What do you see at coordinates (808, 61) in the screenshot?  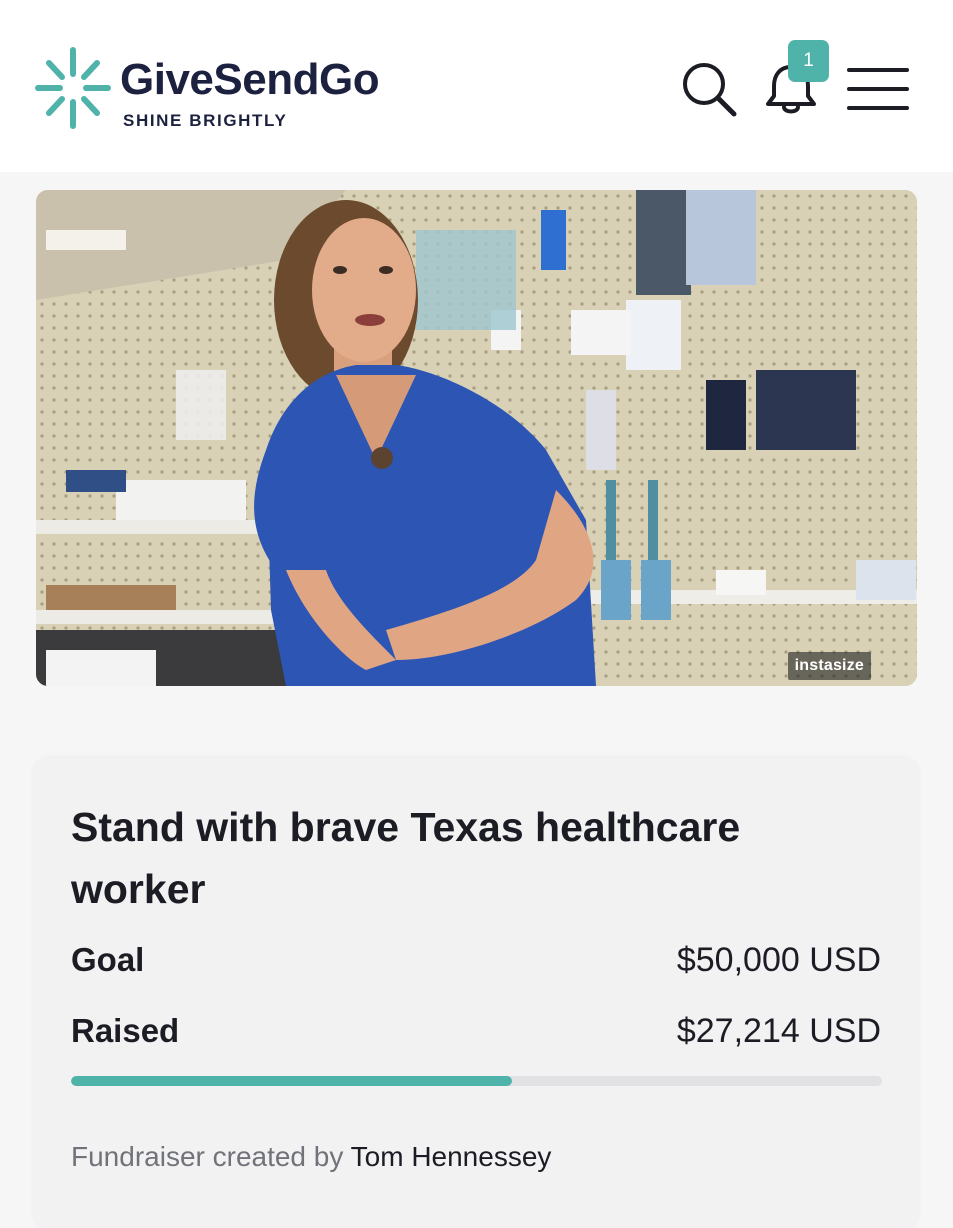 I see `notification-badge: 1` at bounding box center [808, 61].